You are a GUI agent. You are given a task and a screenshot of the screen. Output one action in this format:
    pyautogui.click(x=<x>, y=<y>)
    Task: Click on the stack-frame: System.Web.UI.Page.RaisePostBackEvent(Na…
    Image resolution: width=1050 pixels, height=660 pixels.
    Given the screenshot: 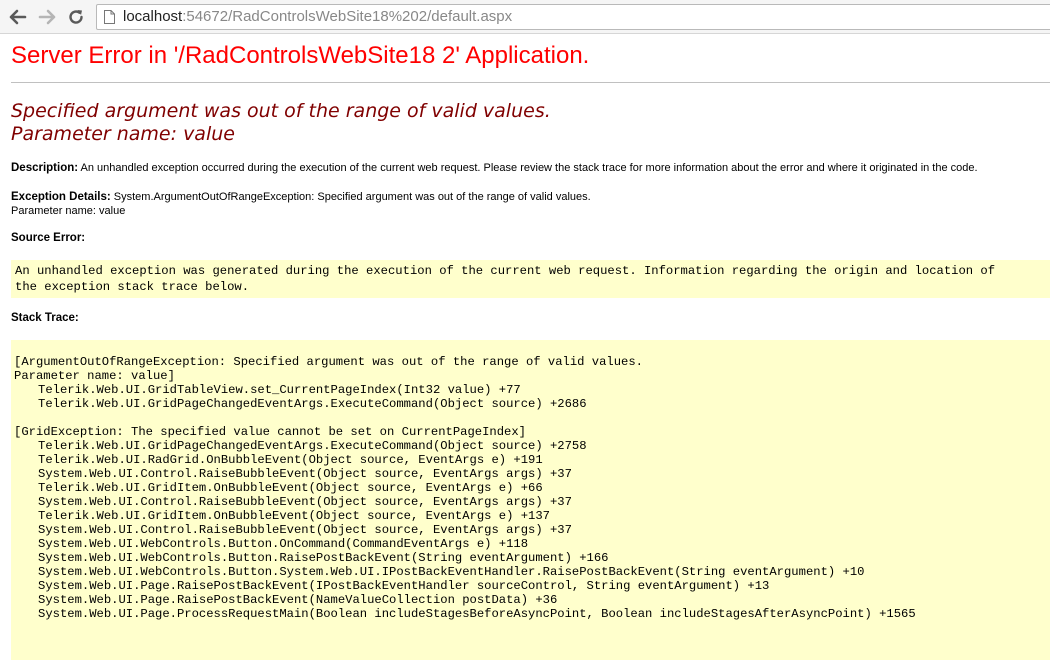 What is the action you would take?
    pyautogui.click(x=298, y=600)
    